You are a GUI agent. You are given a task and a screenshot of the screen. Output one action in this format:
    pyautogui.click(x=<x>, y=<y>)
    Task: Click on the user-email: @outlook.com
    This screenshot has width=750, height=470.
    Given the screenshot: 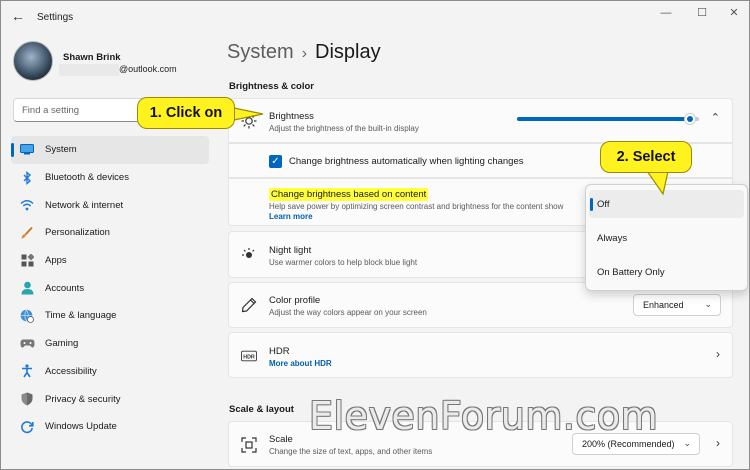 What is the action you would take?
    pyautogui.click(x=148, y=69)
    